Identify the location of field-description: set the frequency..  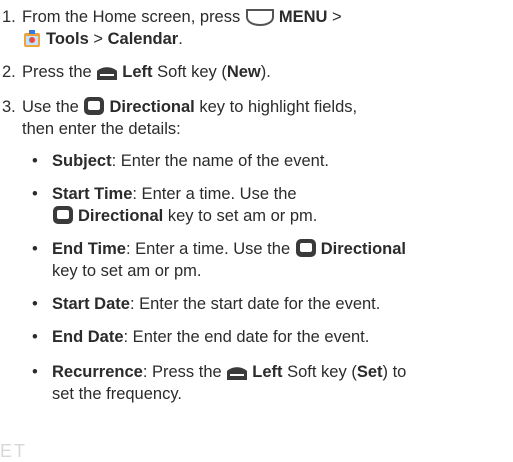
(117, 394).